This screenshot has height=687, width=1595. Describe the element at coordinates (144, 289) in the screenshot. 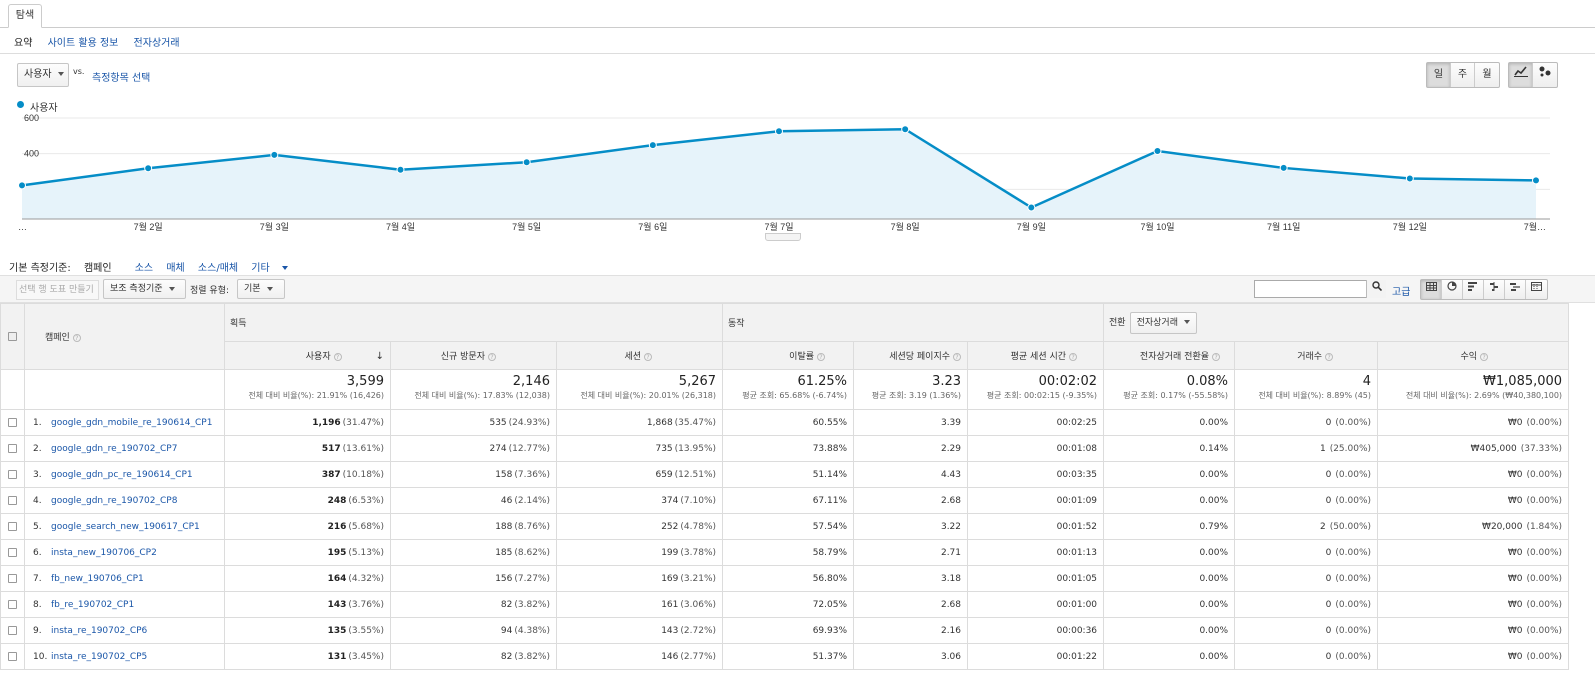

I see `secondary-dimension-dropdown: 보조 측정기준` at that location.